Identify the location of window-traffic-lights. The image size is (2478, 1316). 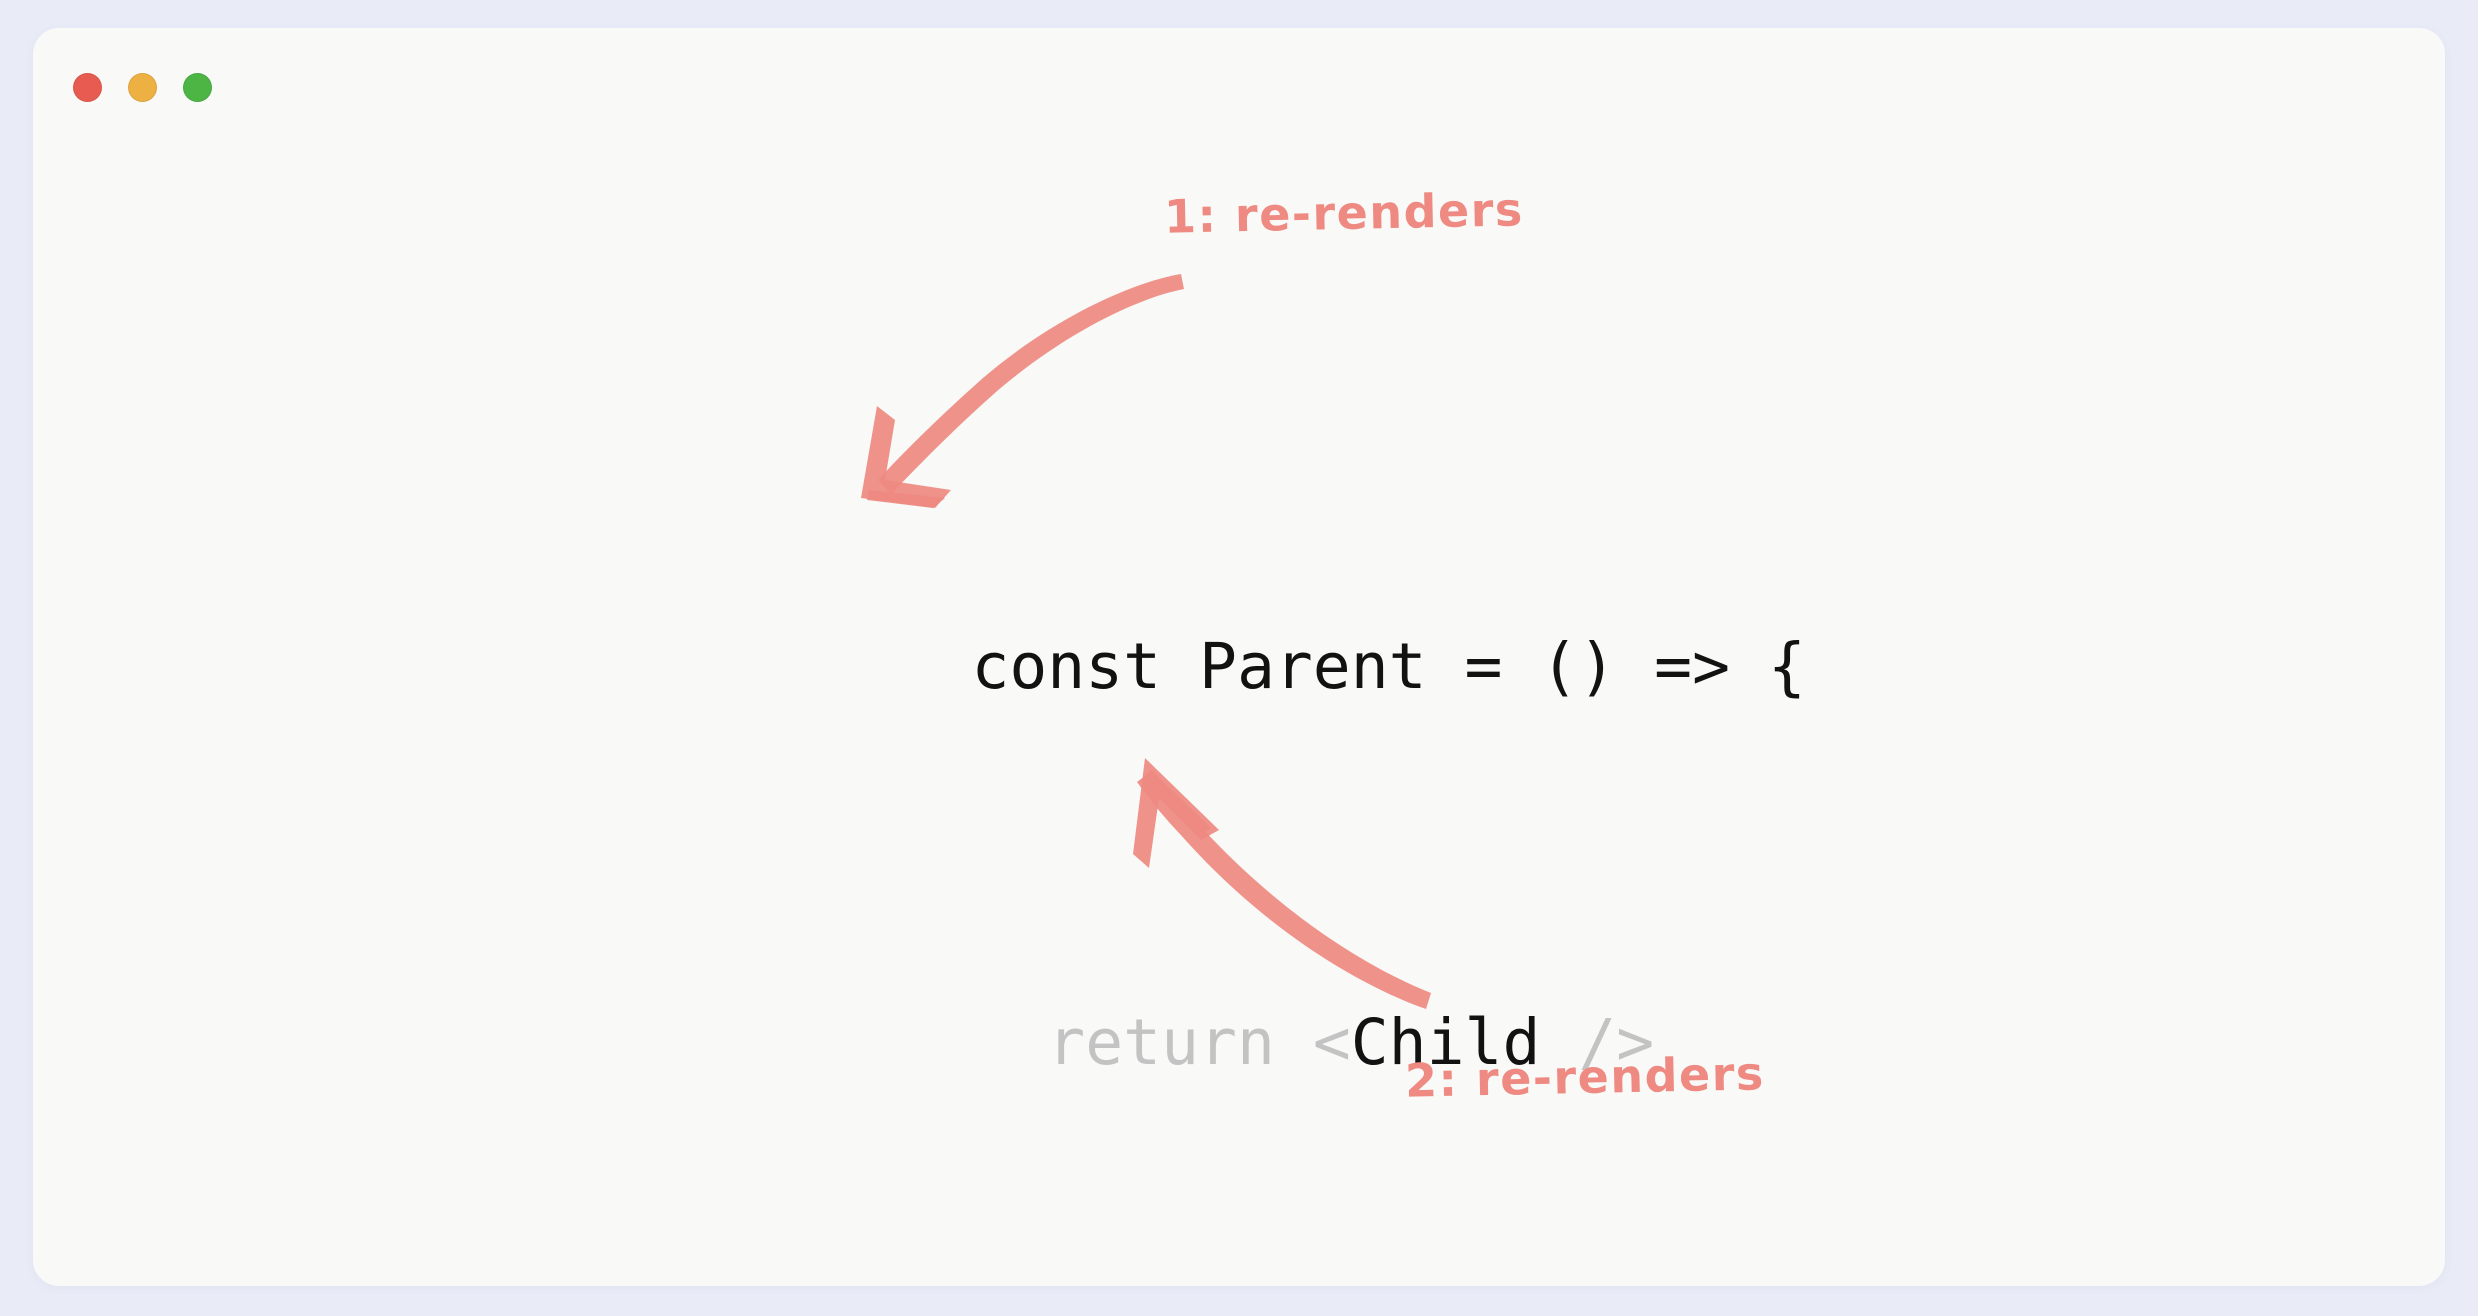
(142, 87).